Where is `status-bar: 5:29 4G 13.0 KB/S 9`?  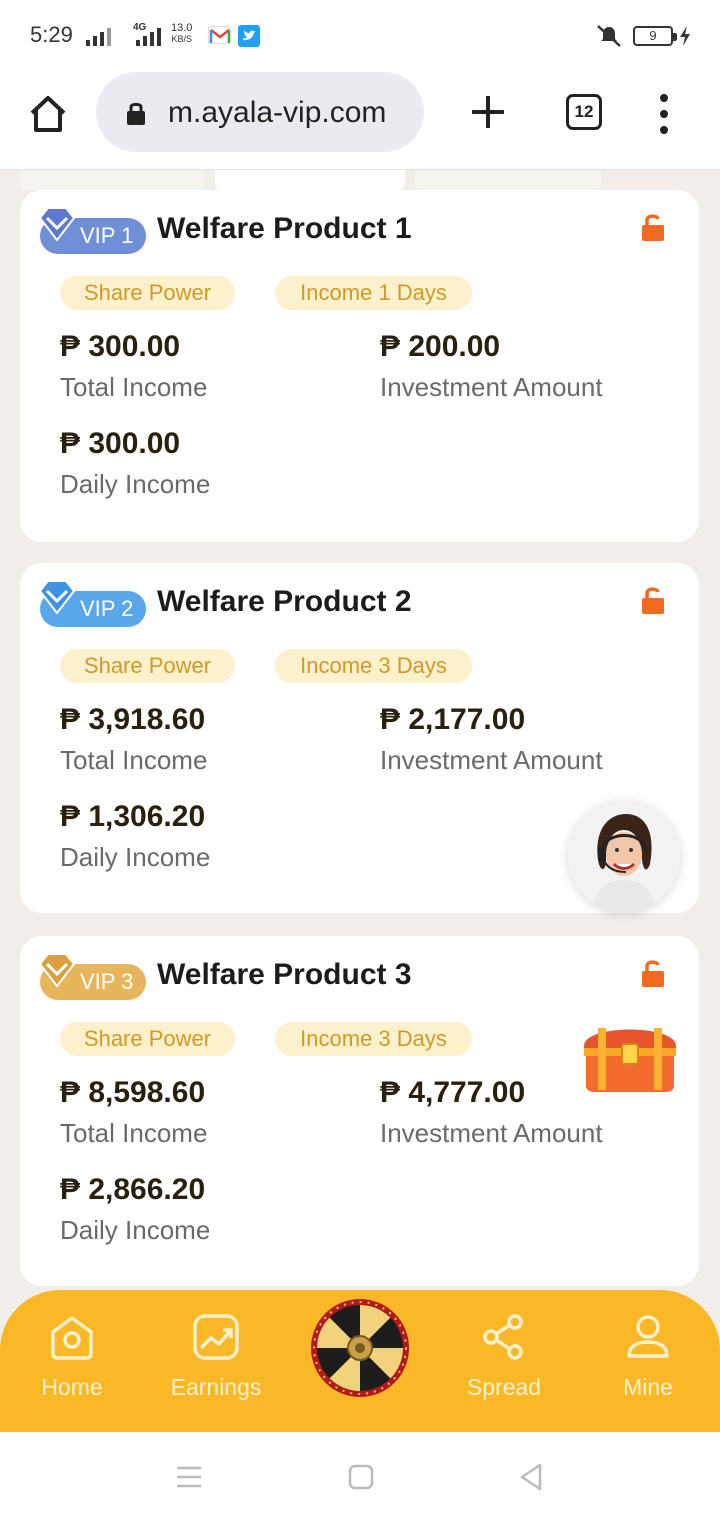 status-bar: 5:29 4G 13.0 KB/S 9 is located at coordinates (360, 36).